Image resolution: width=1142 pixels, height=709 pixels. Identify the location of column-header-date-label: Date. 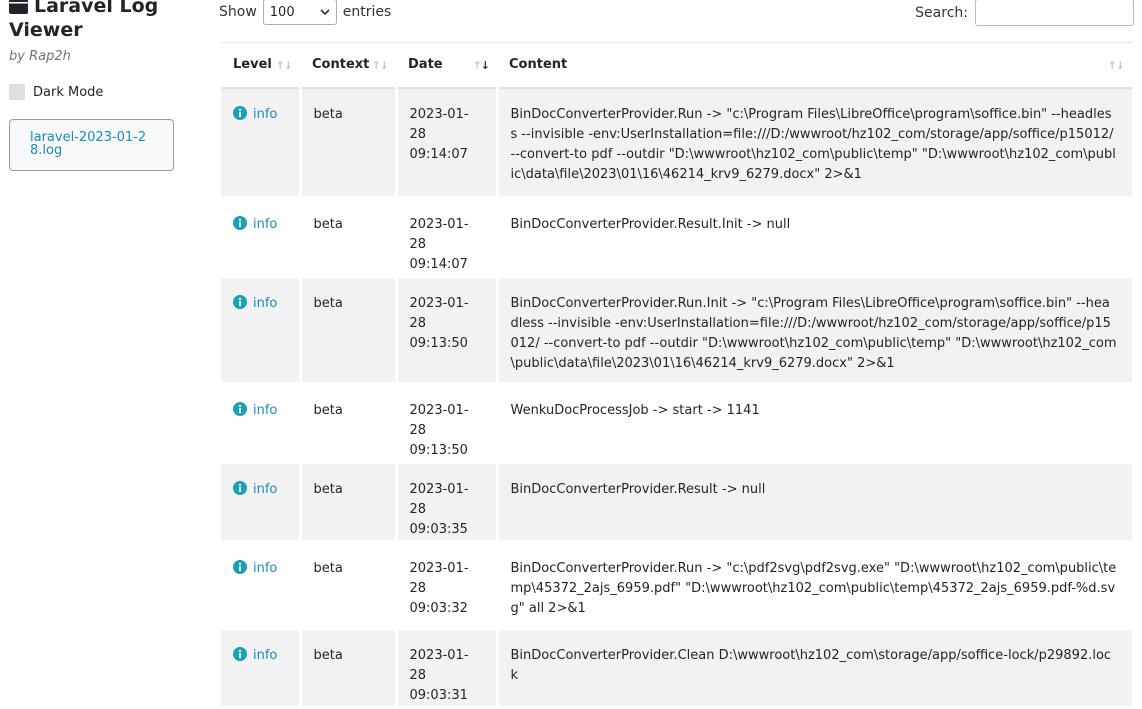
(425, 65).